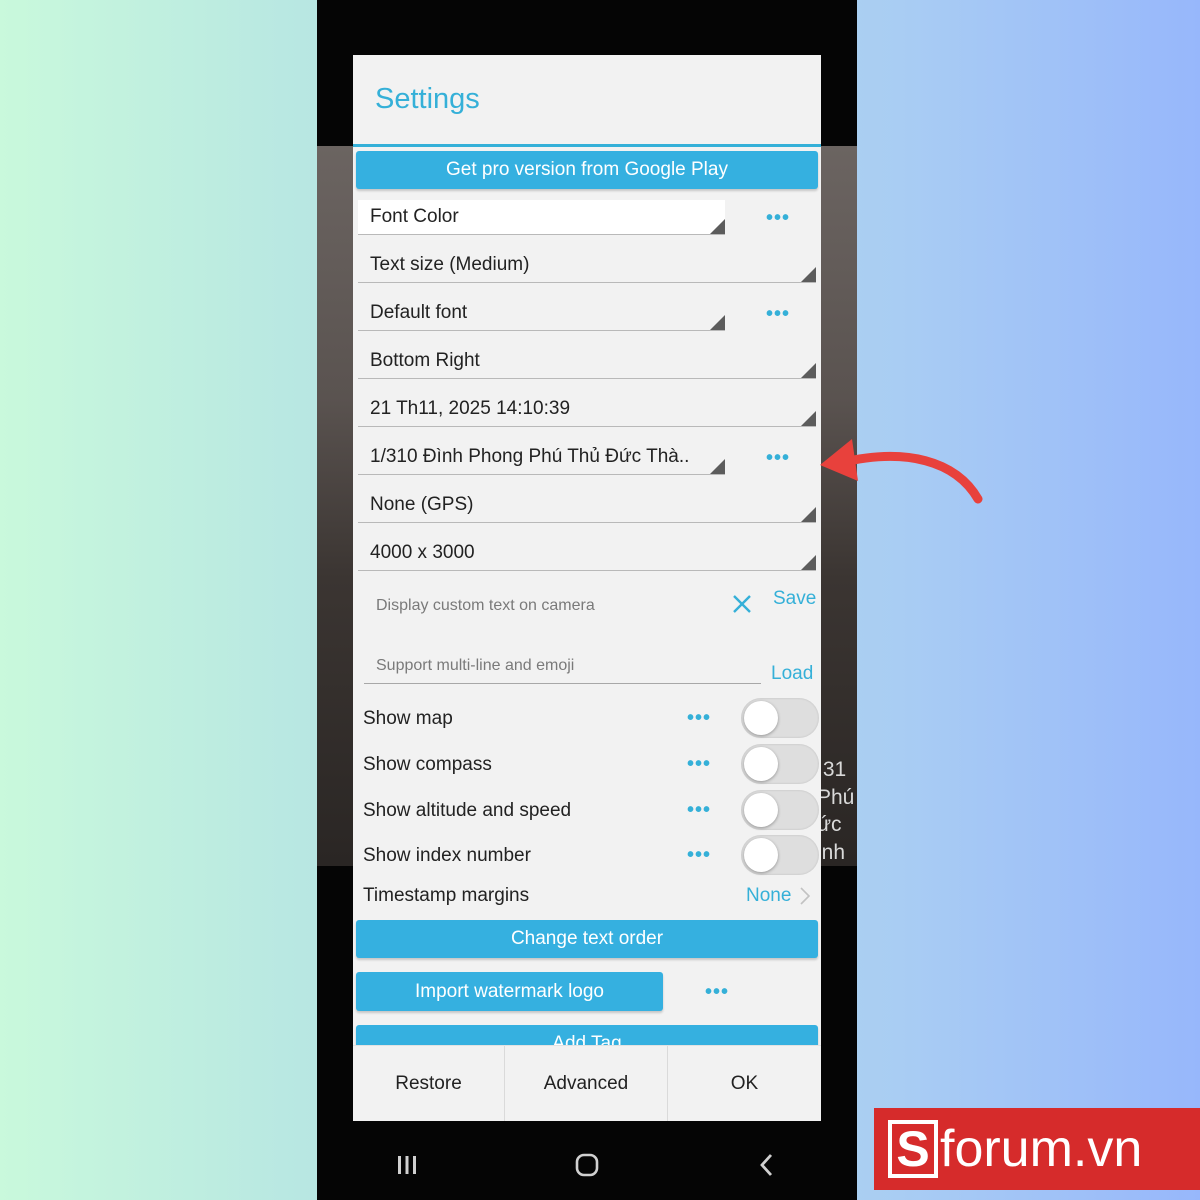 The height and width of the screenshot is (1200, 1200). What do you see at coordinates (778, 458) in the screenshot?
I see `address-more-button: •••` at bounding box center [778, 458].